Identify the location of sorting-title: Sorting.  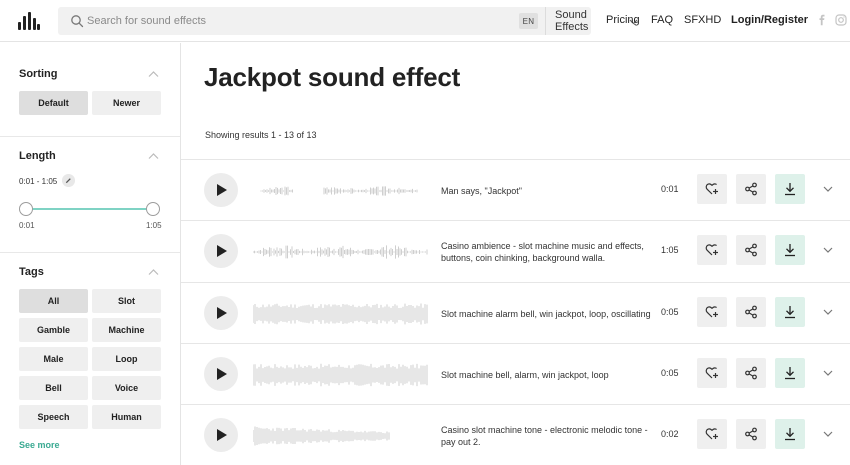
(38, 74).